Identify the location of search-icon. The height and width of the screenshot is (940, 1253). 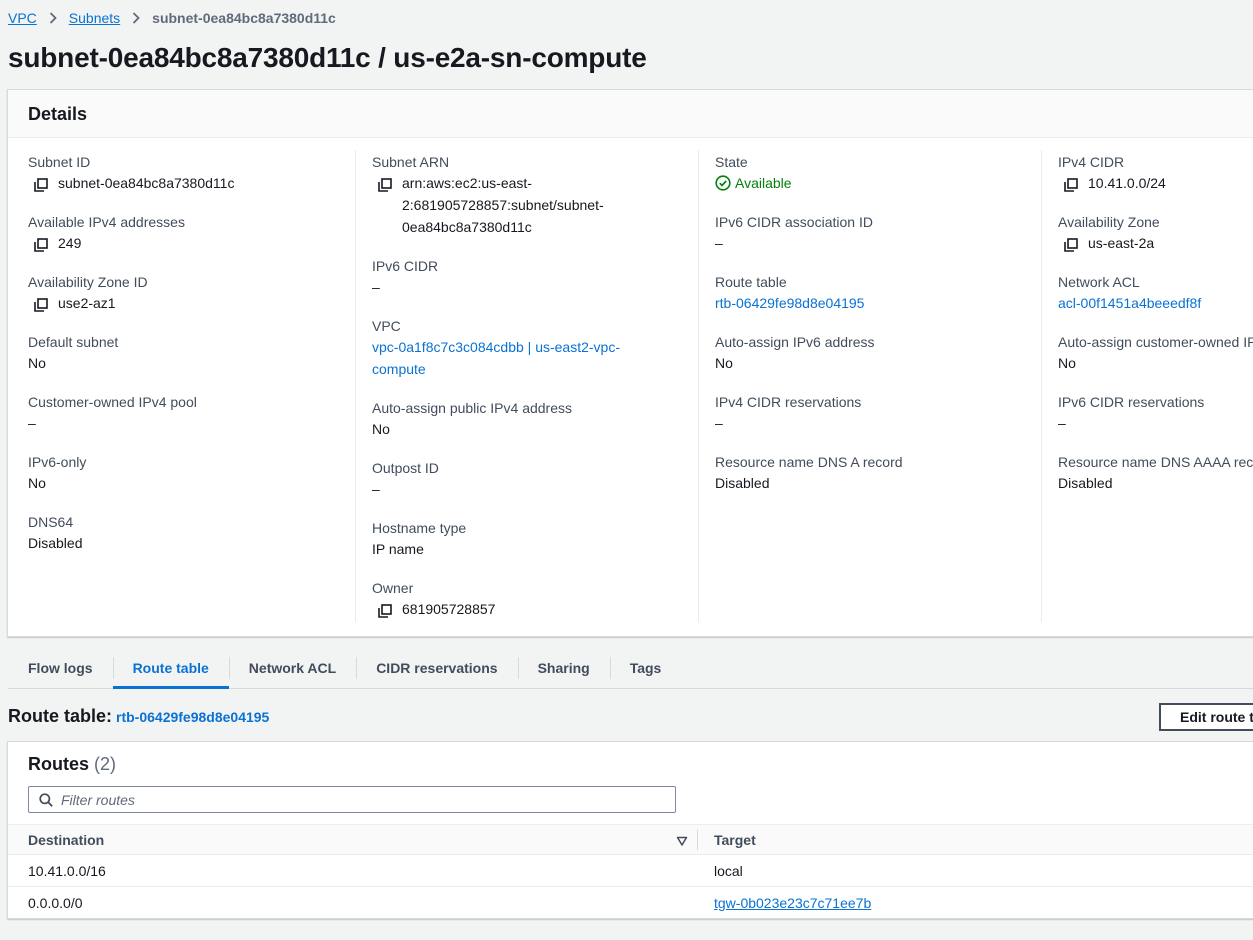
(46, 799).